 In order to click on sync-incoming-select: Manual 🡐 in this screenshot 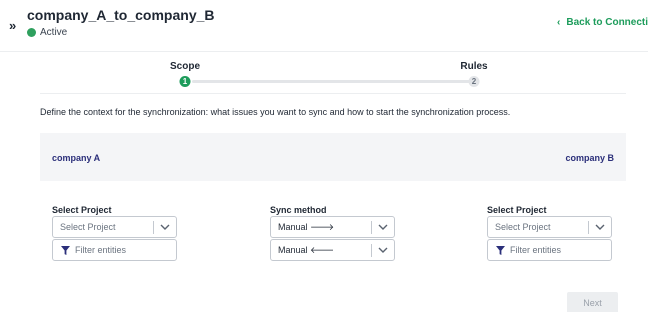, I will do `click(332, 250)`.